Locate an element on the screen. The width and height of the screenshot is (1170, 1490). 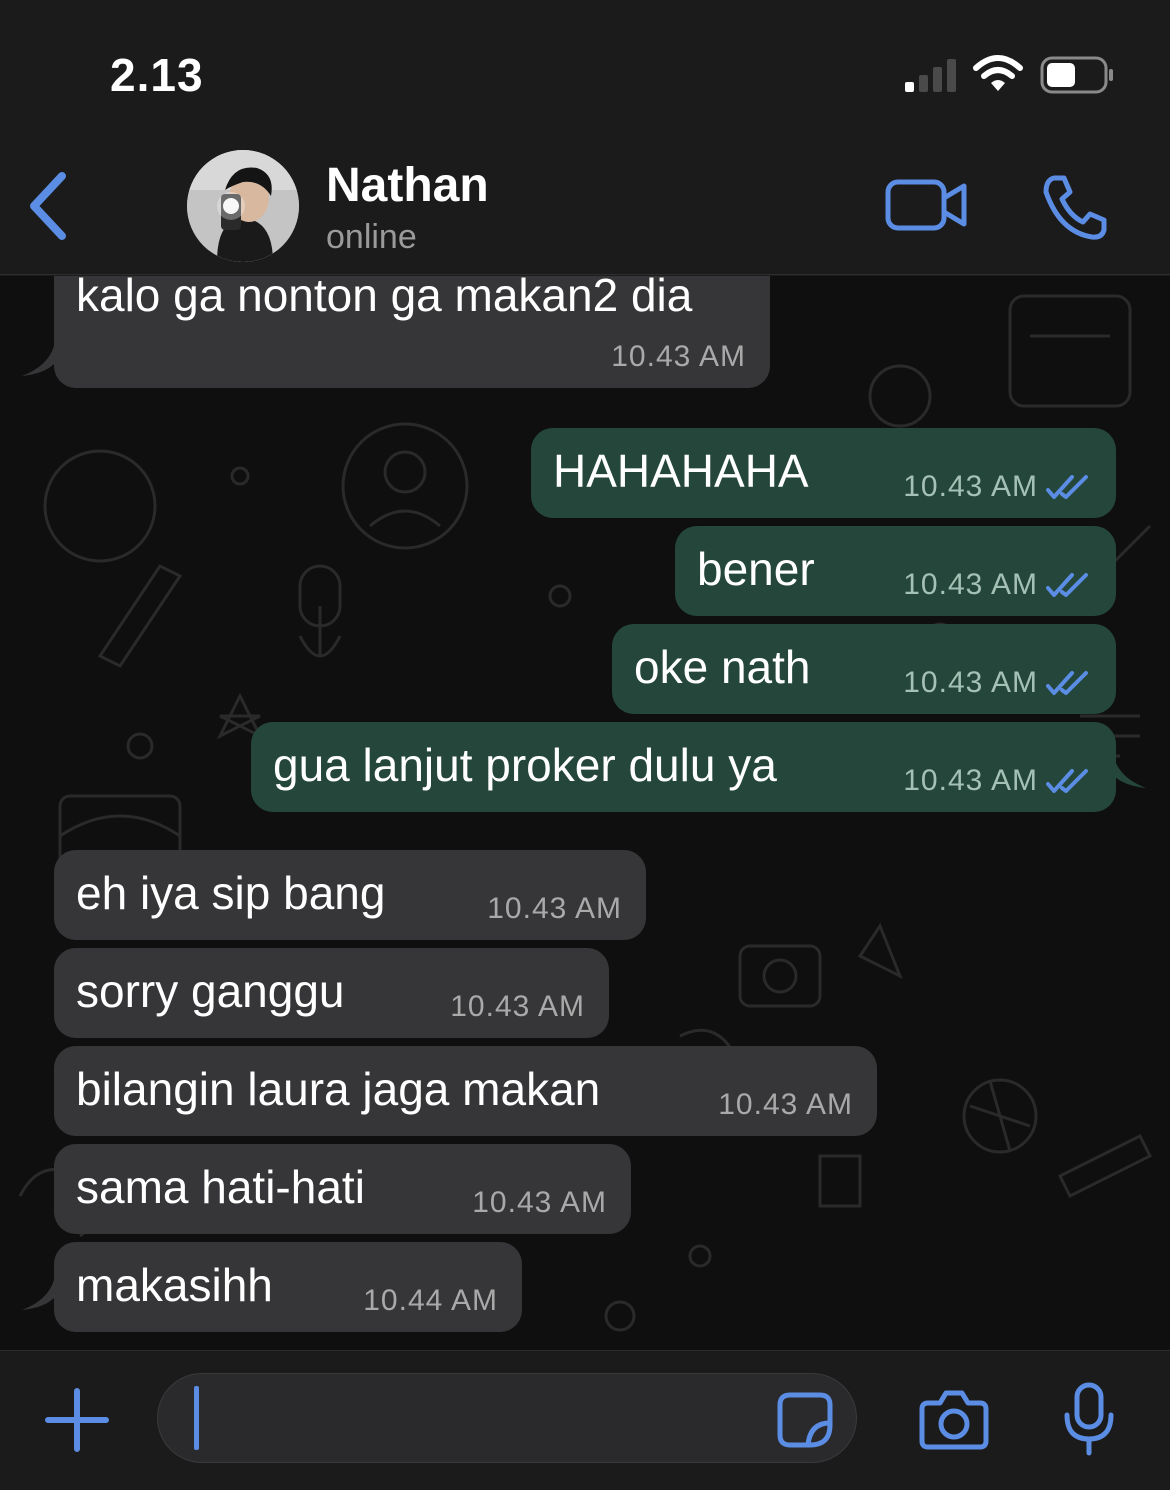
message-text: sorry ganggu is located at coordinates (210, 991).